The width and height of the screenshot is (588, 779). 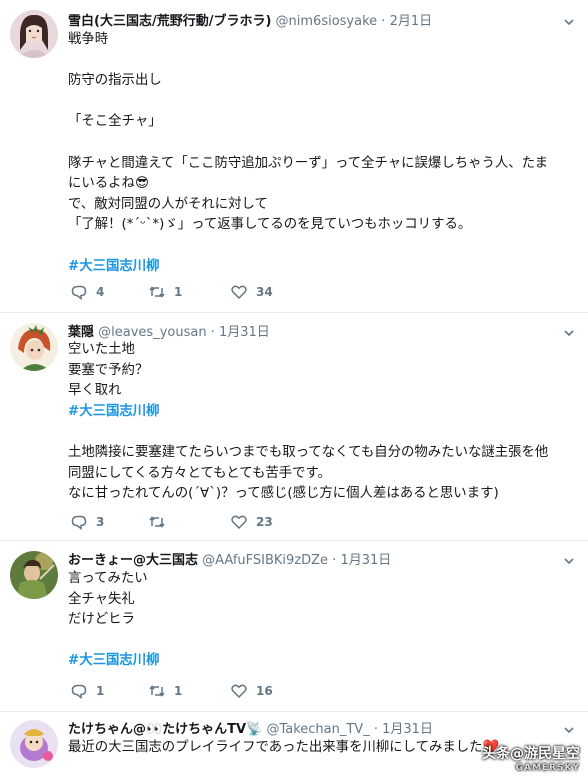 What do you see at coordinates (251, 522) in the screenshot?
I see `like-button: 23` at bounding box center [251, 522].